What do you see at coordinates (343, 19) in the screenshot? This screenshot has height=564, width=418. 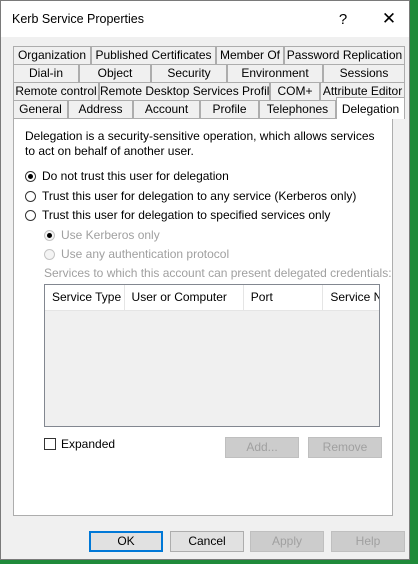 I see `help-icon: ?` at bounding box center [343, 19].